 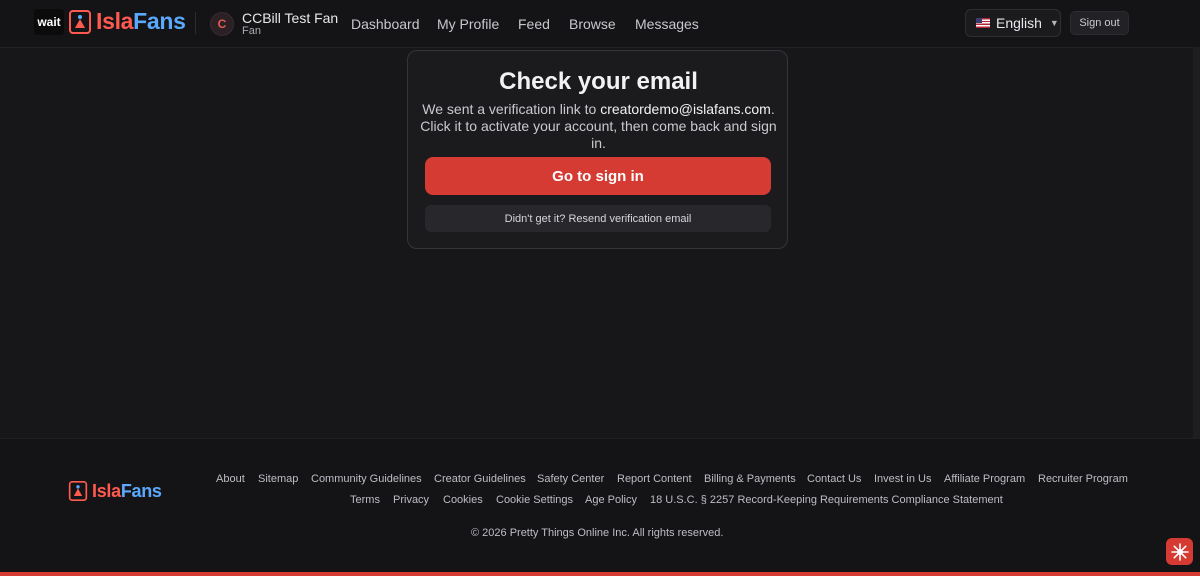 What do you see at coordinates (598, 176) in the screenshot?
I see `go-to-sign-in-button: Go to sign in` at bounding box center [598, 176].